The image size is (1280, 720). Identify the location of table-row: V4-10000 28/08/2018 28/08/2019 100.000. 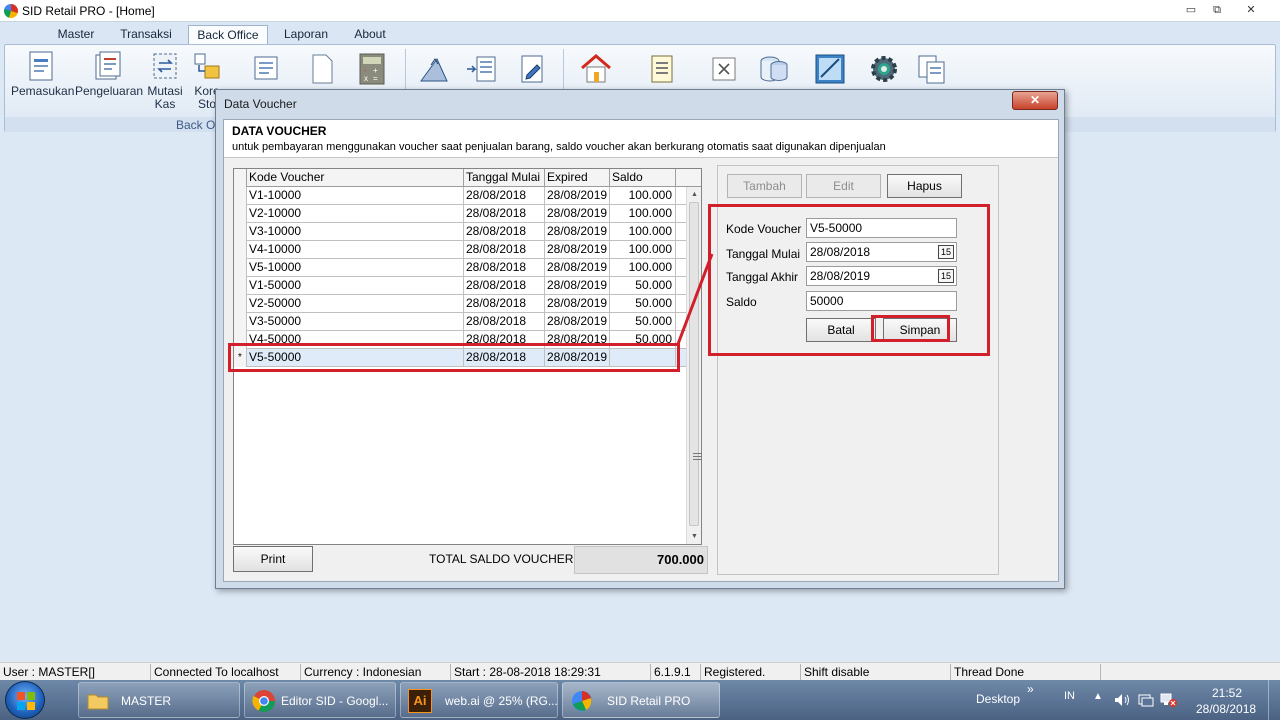
(460, 250).